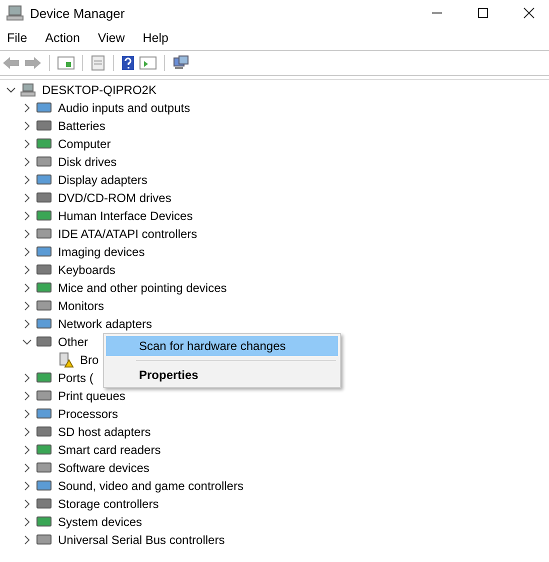 This screenshot has width=549, height=562. What do you see at coordinates (142, 288) in the screenshot?
I see `tree-item: Mice and other pointing devices` at bounding box center [142, 288].